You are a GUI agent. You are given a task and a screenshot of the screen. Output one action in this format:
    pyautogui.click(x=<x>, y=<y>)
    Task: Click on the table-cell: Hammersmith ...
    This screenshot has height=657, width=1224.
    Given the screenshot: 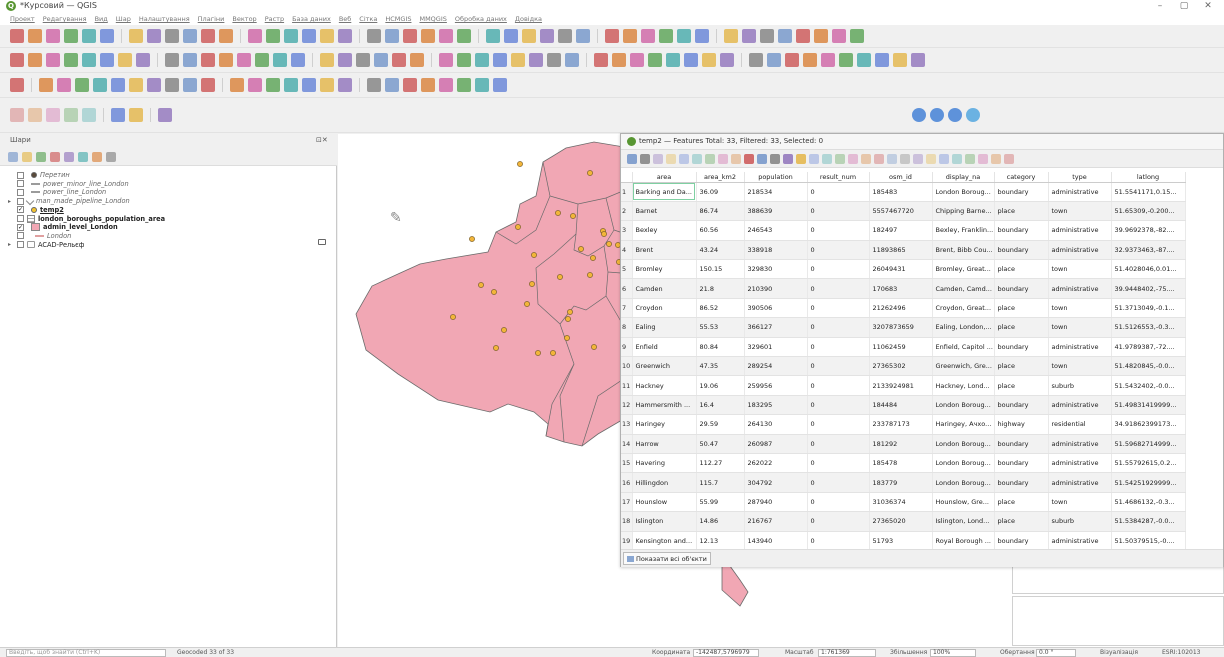 What is the action you would take?
    pyautogui.click(x=664, y=405)
    